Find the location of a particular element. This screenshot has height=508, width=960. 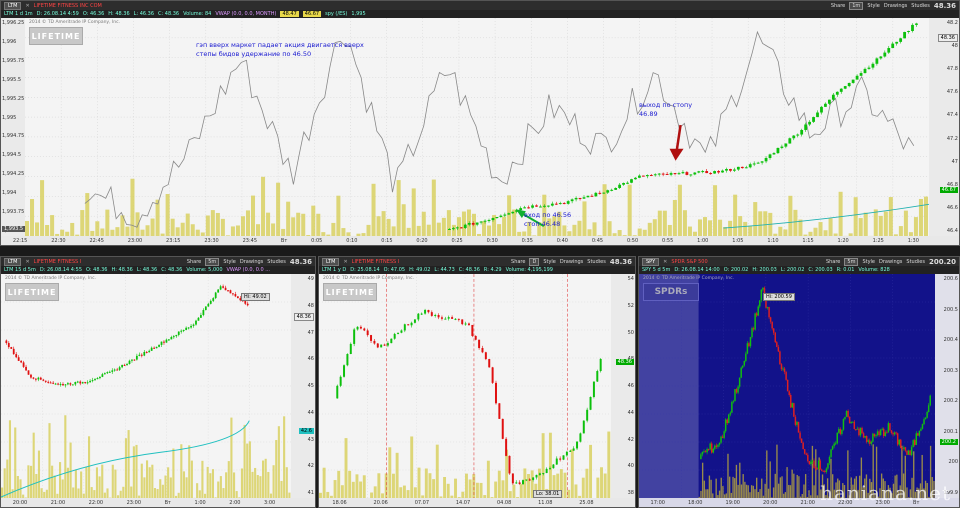

x-tick-label: 0:30 is located at coordinates (492, 240).